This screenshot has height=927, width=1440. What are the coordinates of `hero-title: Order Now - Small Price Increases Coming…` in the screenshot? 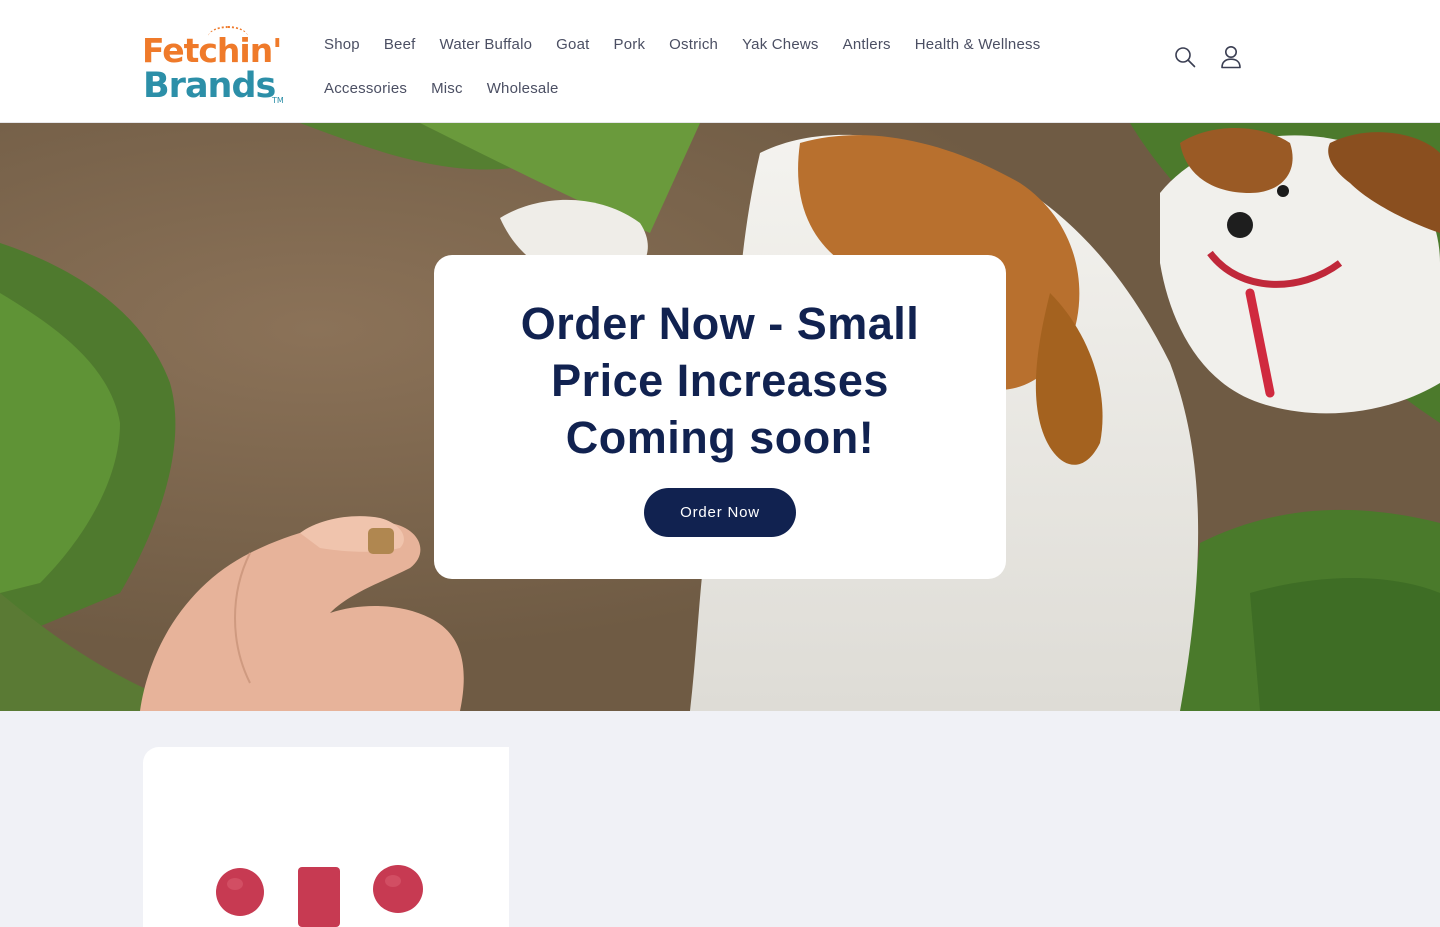 It's located at (720, 380).